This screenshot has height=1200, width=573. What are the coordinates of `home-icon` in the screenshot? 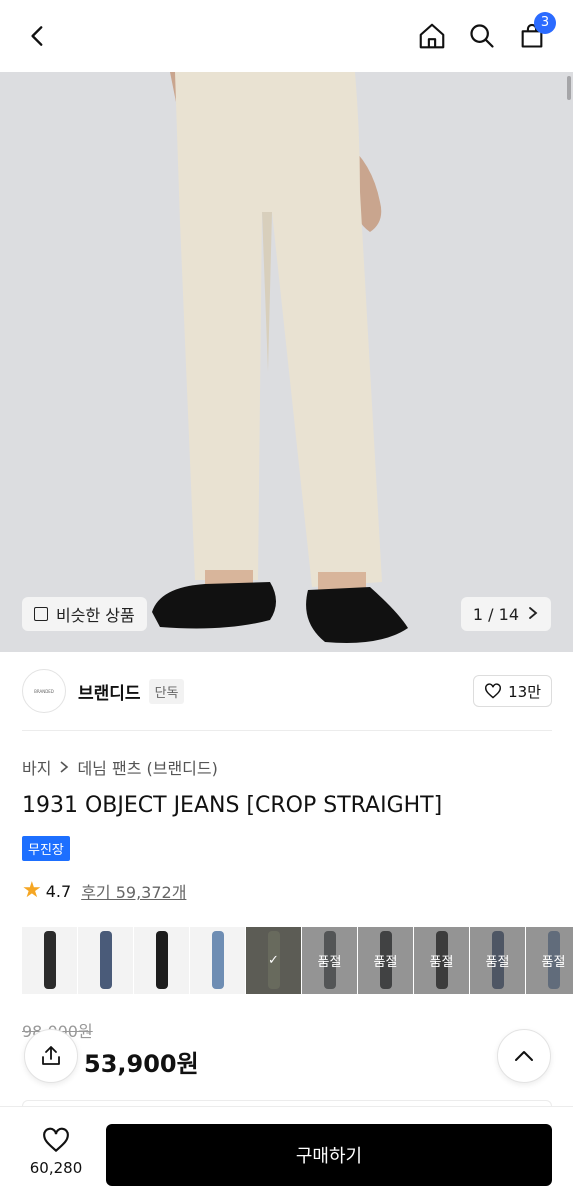 It's located at (432, 36).